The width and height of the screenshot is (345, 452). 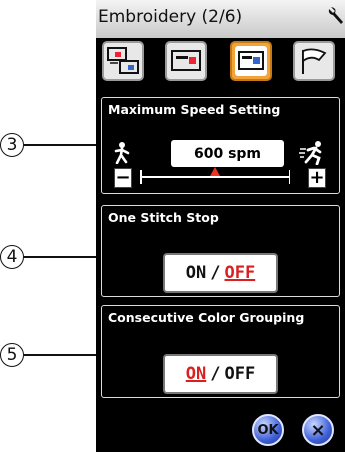 What do you see at coordinates (215, 171) in the screenshot?
I see `slider-marker` at bounding box center [215, 171].